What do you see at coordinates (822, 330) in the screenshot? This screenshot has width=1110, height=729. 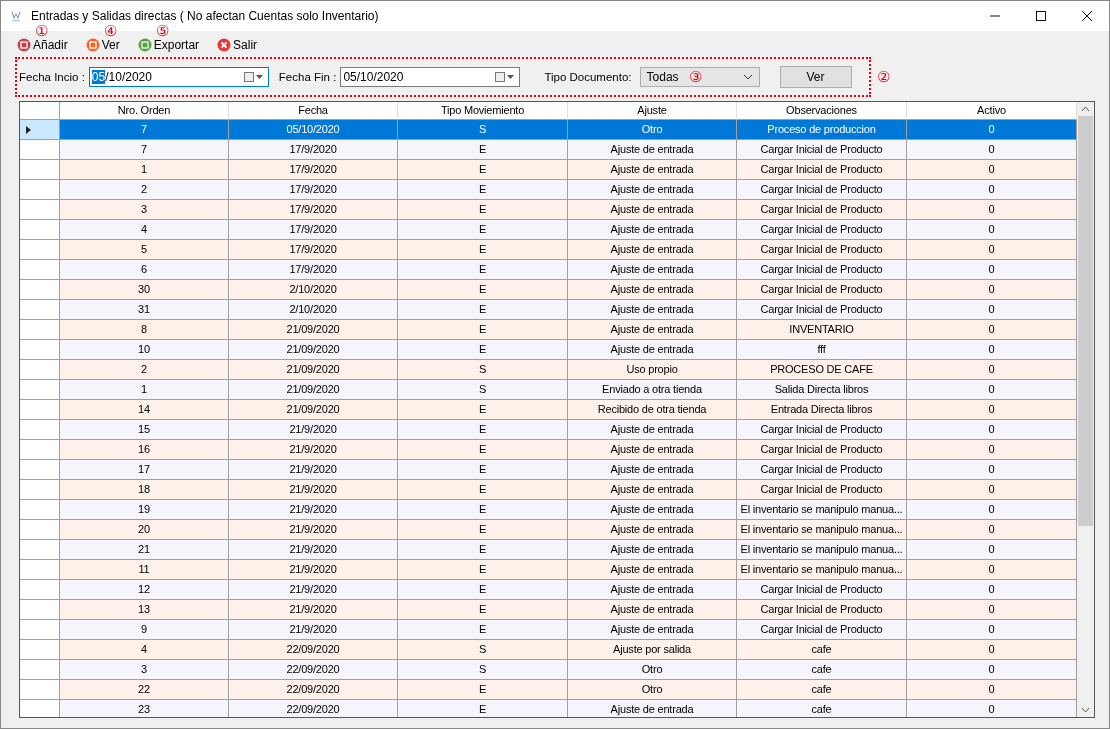 I see `table-cell: INVENTARIO` at bounding box center [822, 330].